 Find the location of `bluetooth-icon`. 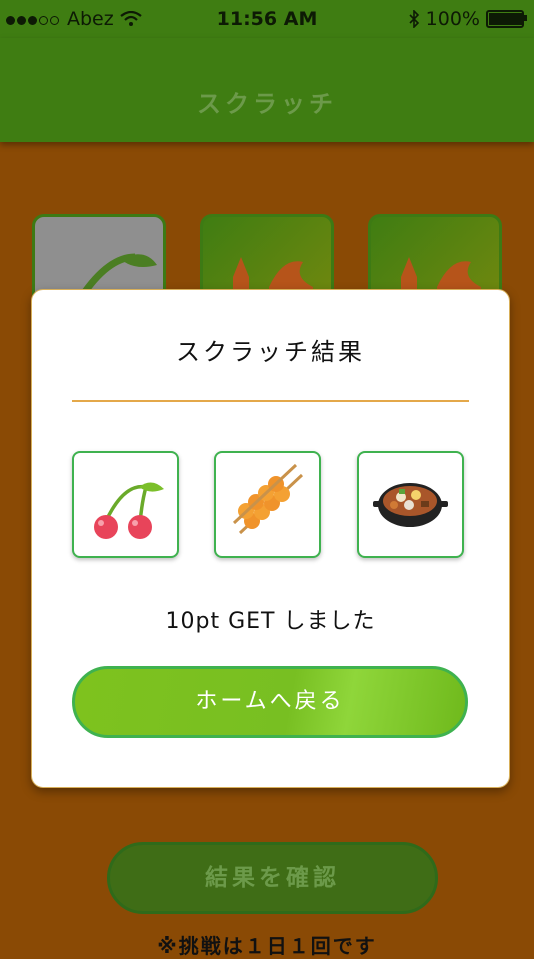

bluetooth-icon is located at coordinates (414, 19).